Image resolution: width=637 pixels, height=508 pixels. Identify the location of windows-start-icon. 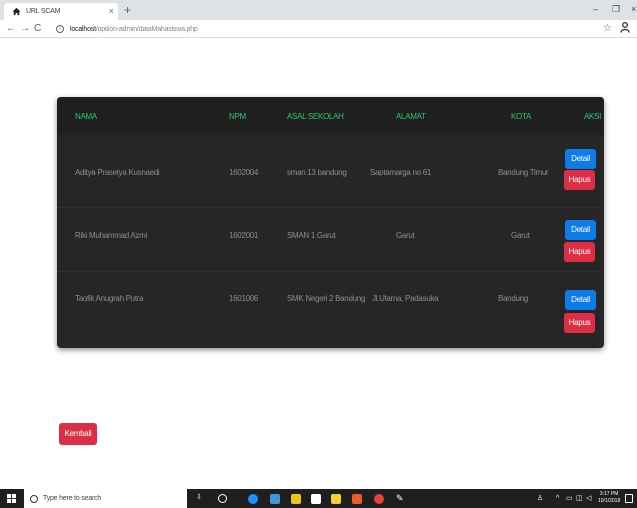
(11, 498).